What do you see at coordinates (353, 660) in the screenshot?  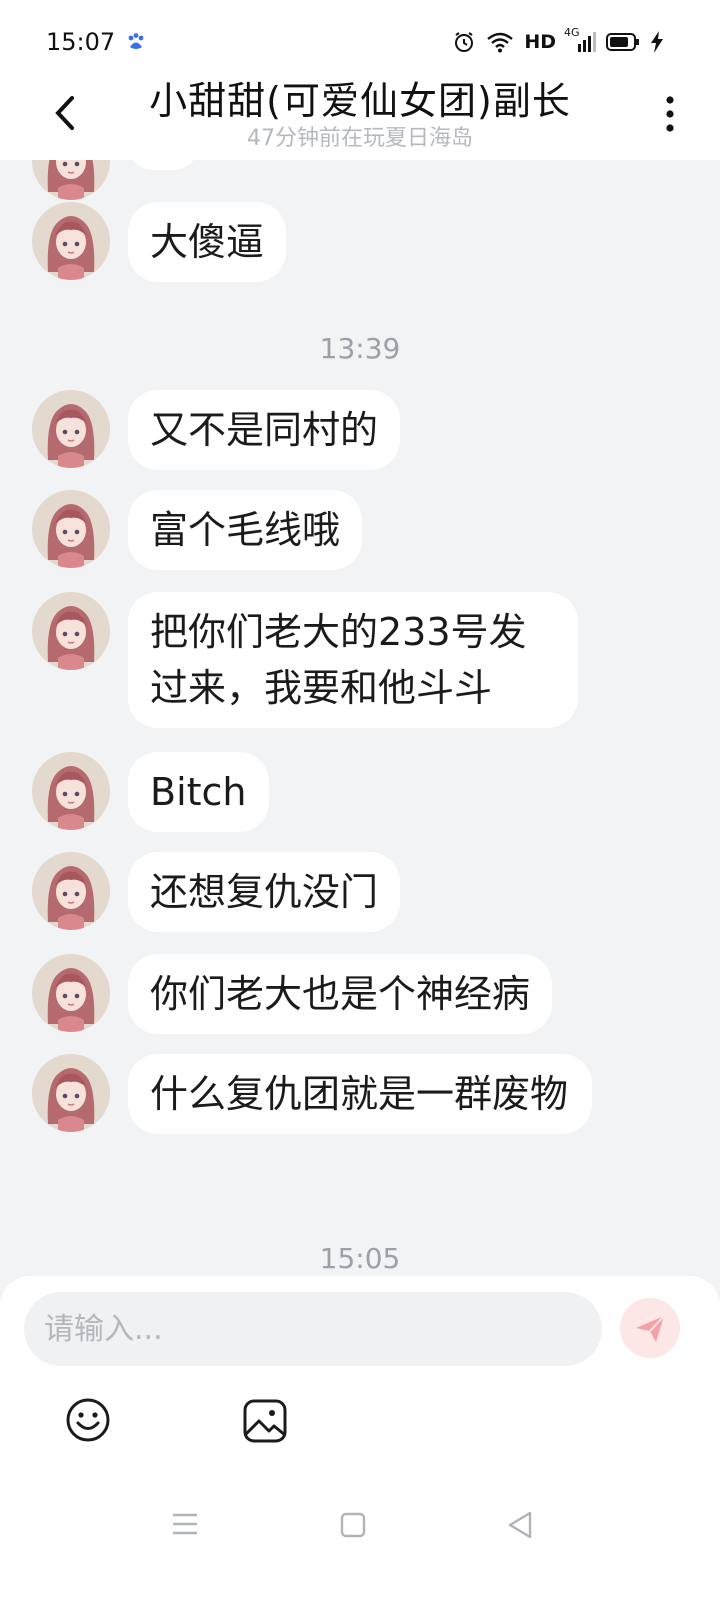 I see `message-bubble: 把你们老大的233号发过来，我要和他斗斗` at bounding box center [353, 660].